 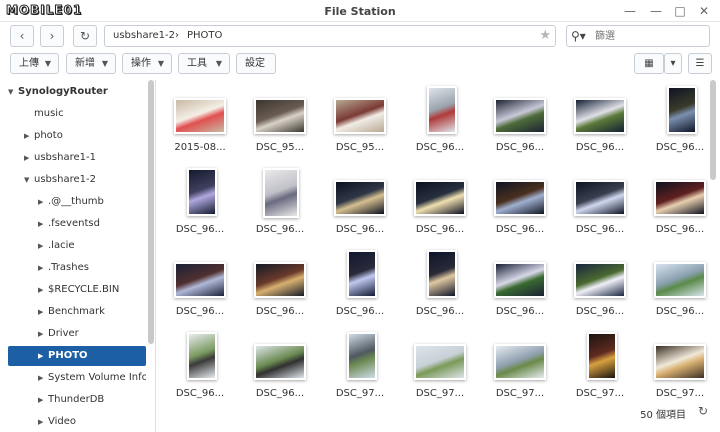 What do you see at coordinates (29, 180) in the screenshot?
I see `caret-down-icon: ▼` at bounding box center [29, 180].